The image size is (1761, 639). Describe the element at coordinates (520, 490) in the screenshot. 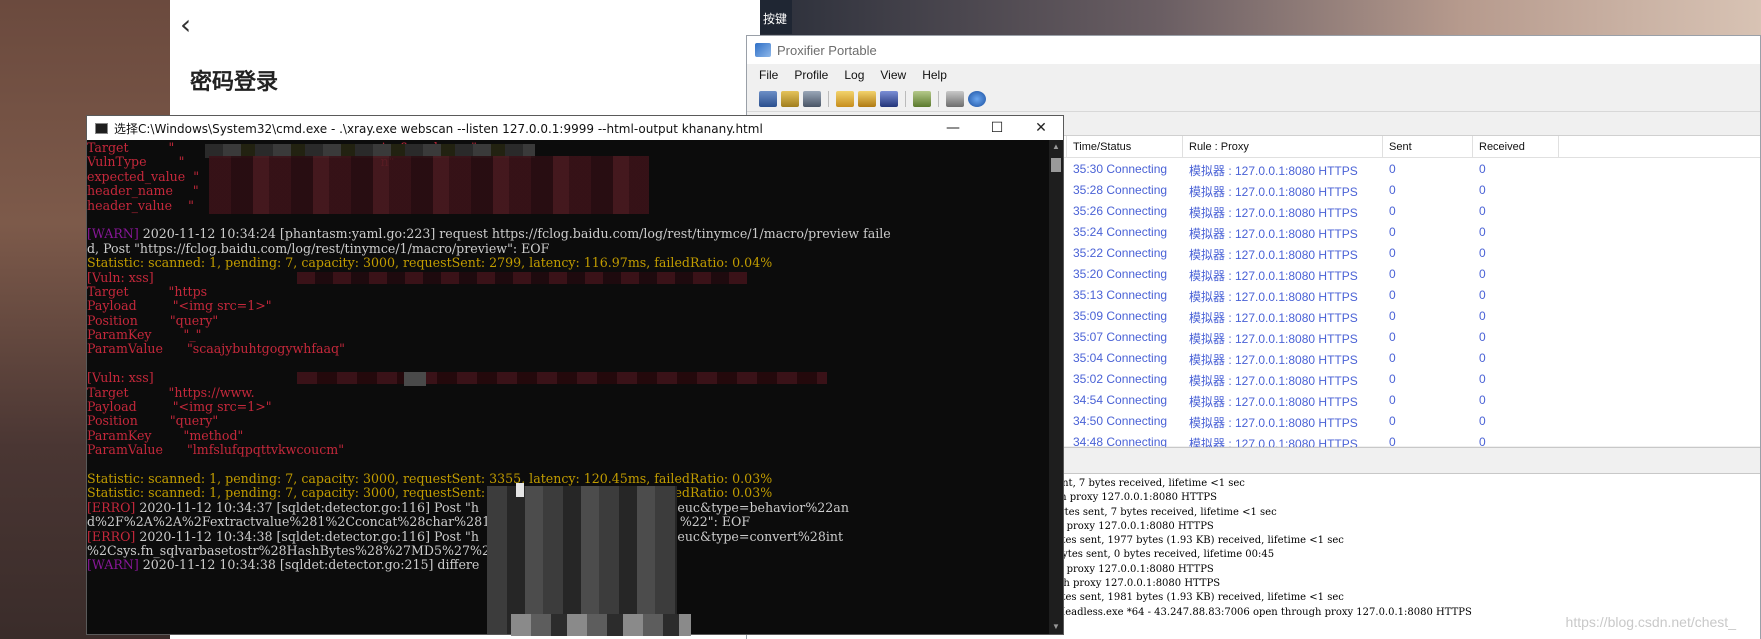

I see `text-cursor` at that location.